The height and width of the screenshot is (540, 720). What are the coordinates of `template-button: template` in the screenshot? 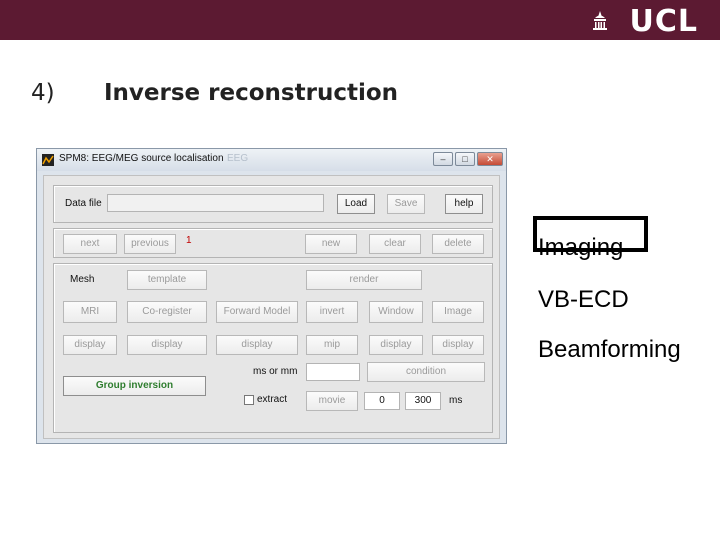 It's located at (167, 280).